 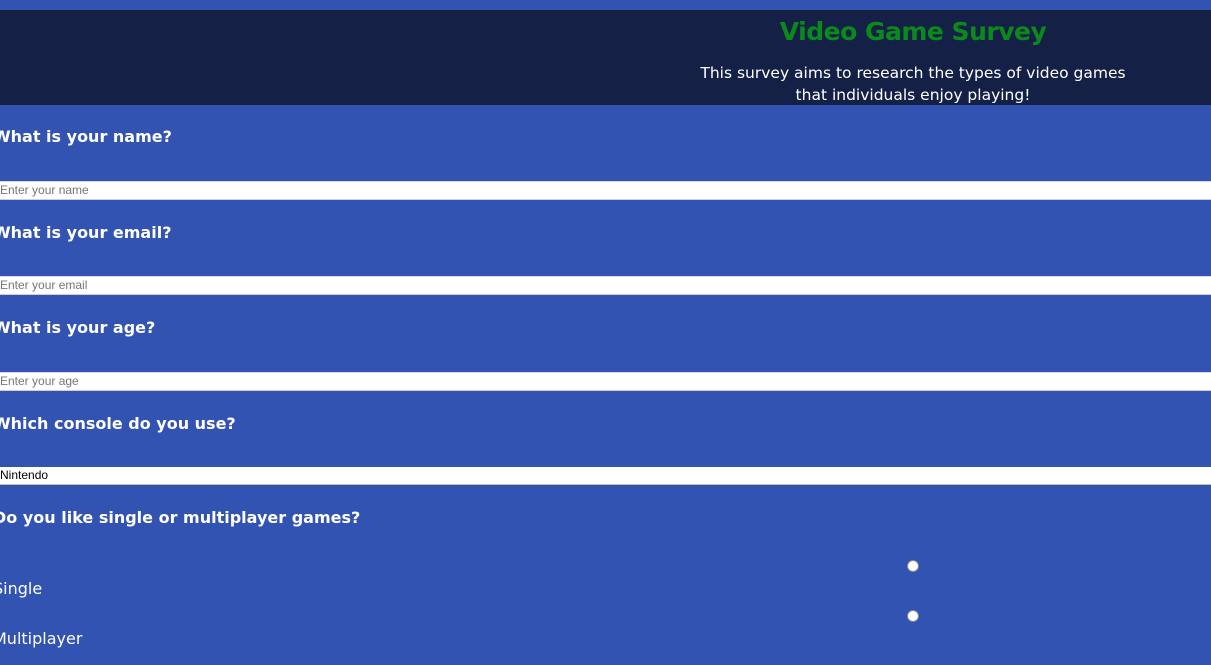 I want to click on multiplayer-label: Multiplayer, so click(x=41, y=638).